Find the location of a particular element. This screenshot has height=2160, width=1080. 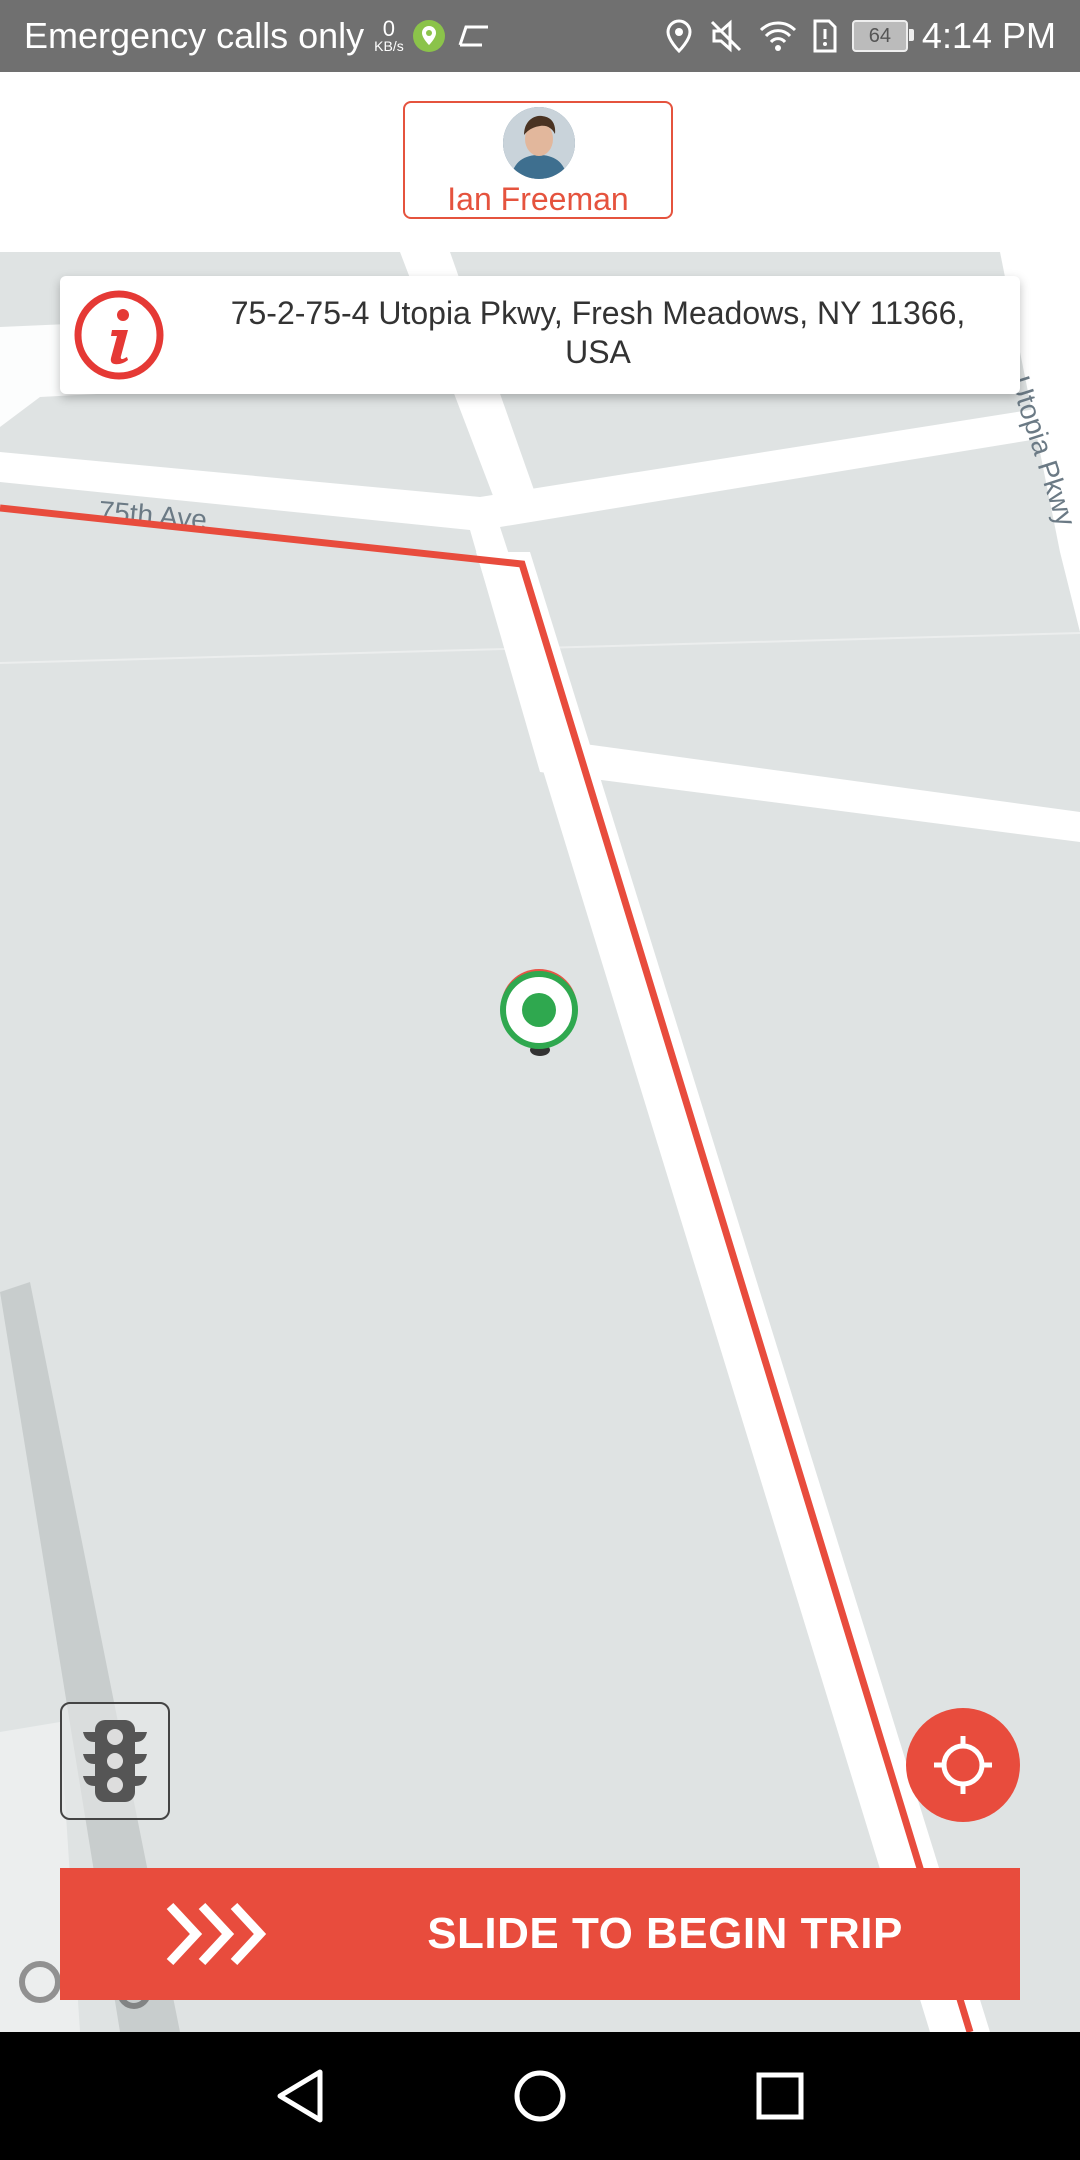

my-location-button is located at coordinates (963, 1765).